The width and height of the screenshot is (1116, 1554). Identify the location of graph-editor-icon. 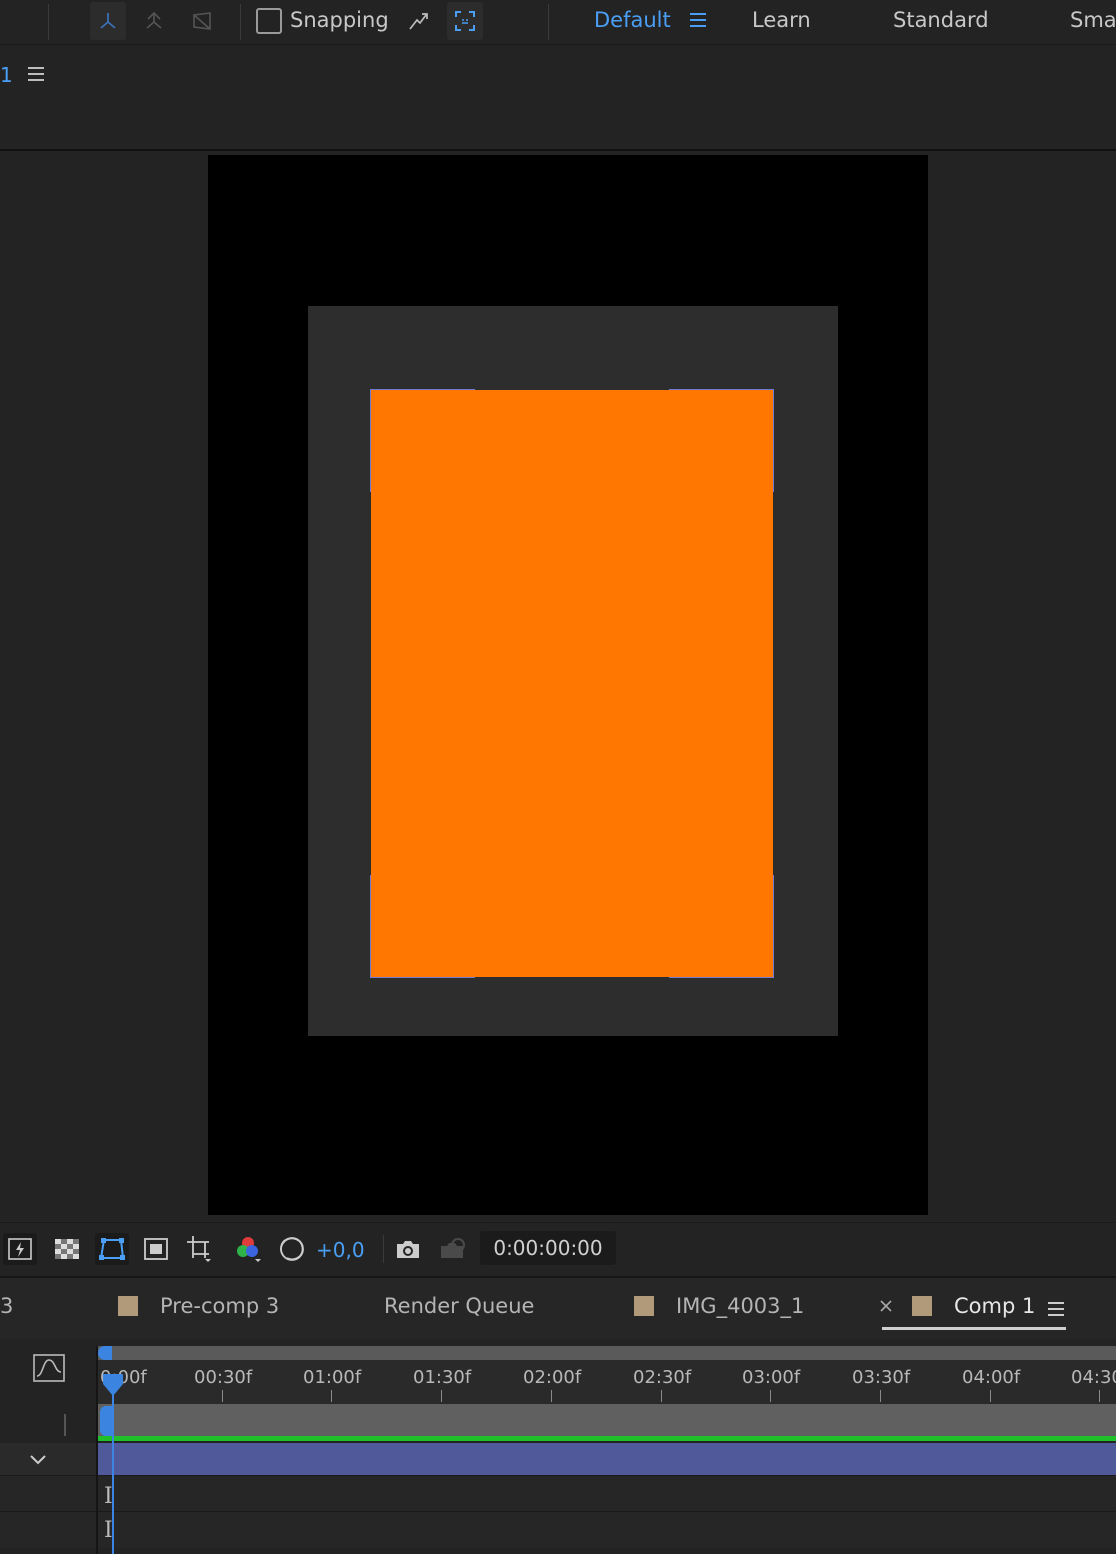
(49, 1370).